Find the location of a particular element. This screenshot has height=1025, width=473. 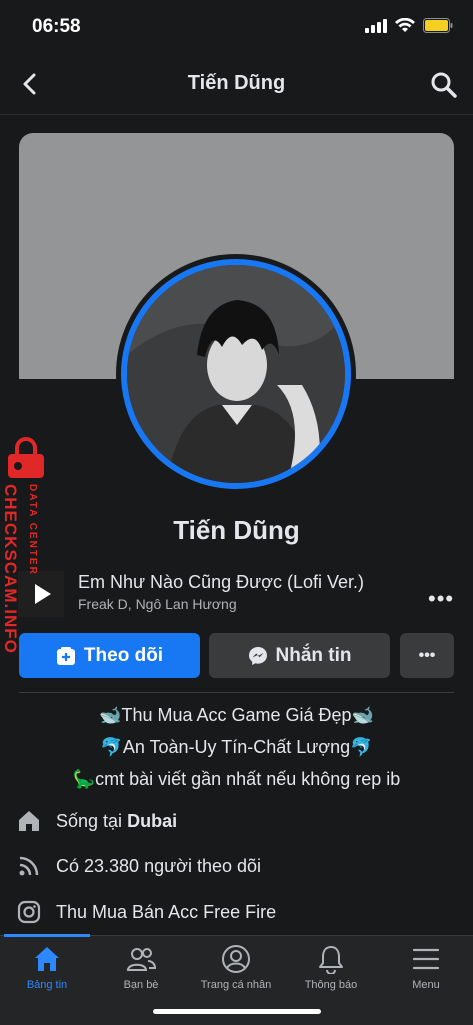

profile-name: Tiến Dũng is located at coordinates (236, 530).